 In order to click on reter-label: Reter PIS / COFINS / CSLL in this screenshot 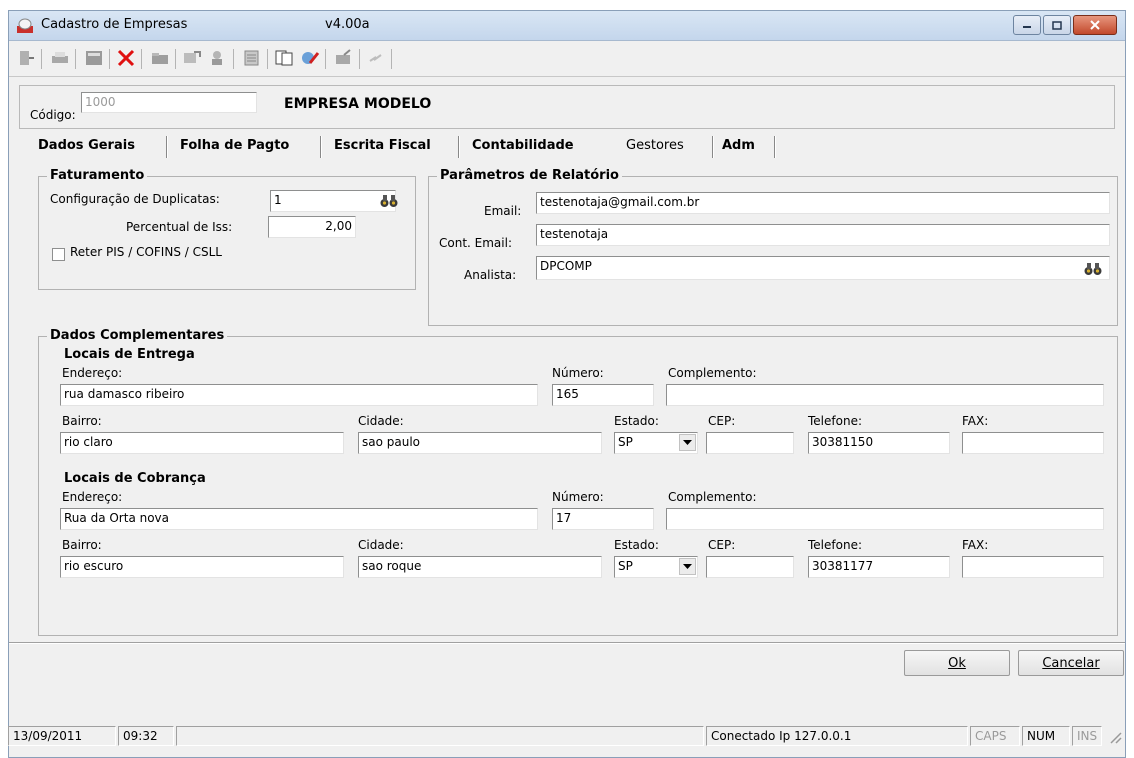, I will do `click(146, 252)`.